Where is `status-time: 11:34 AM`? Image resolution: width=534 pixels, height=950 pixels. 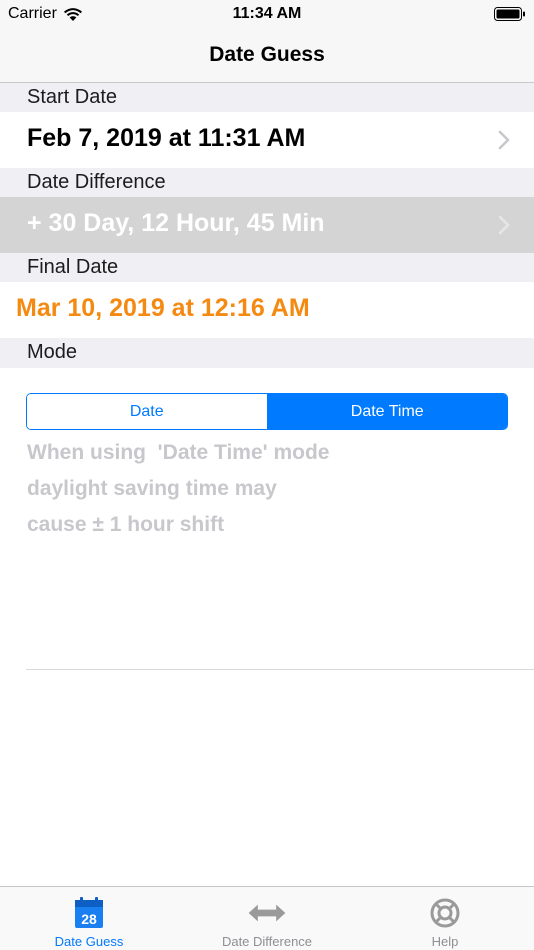
status-time: 11:34 AM is located at coordinates (267, 13).